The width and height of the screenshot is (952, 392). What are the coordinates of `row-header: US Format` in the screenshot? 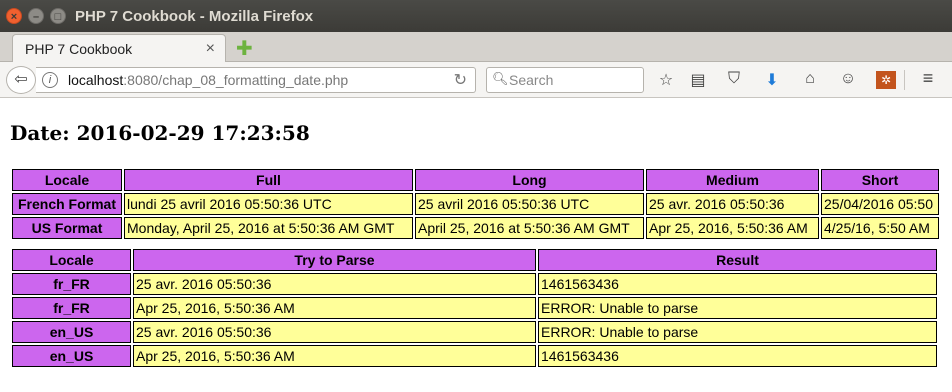 It's located at (67, 228).